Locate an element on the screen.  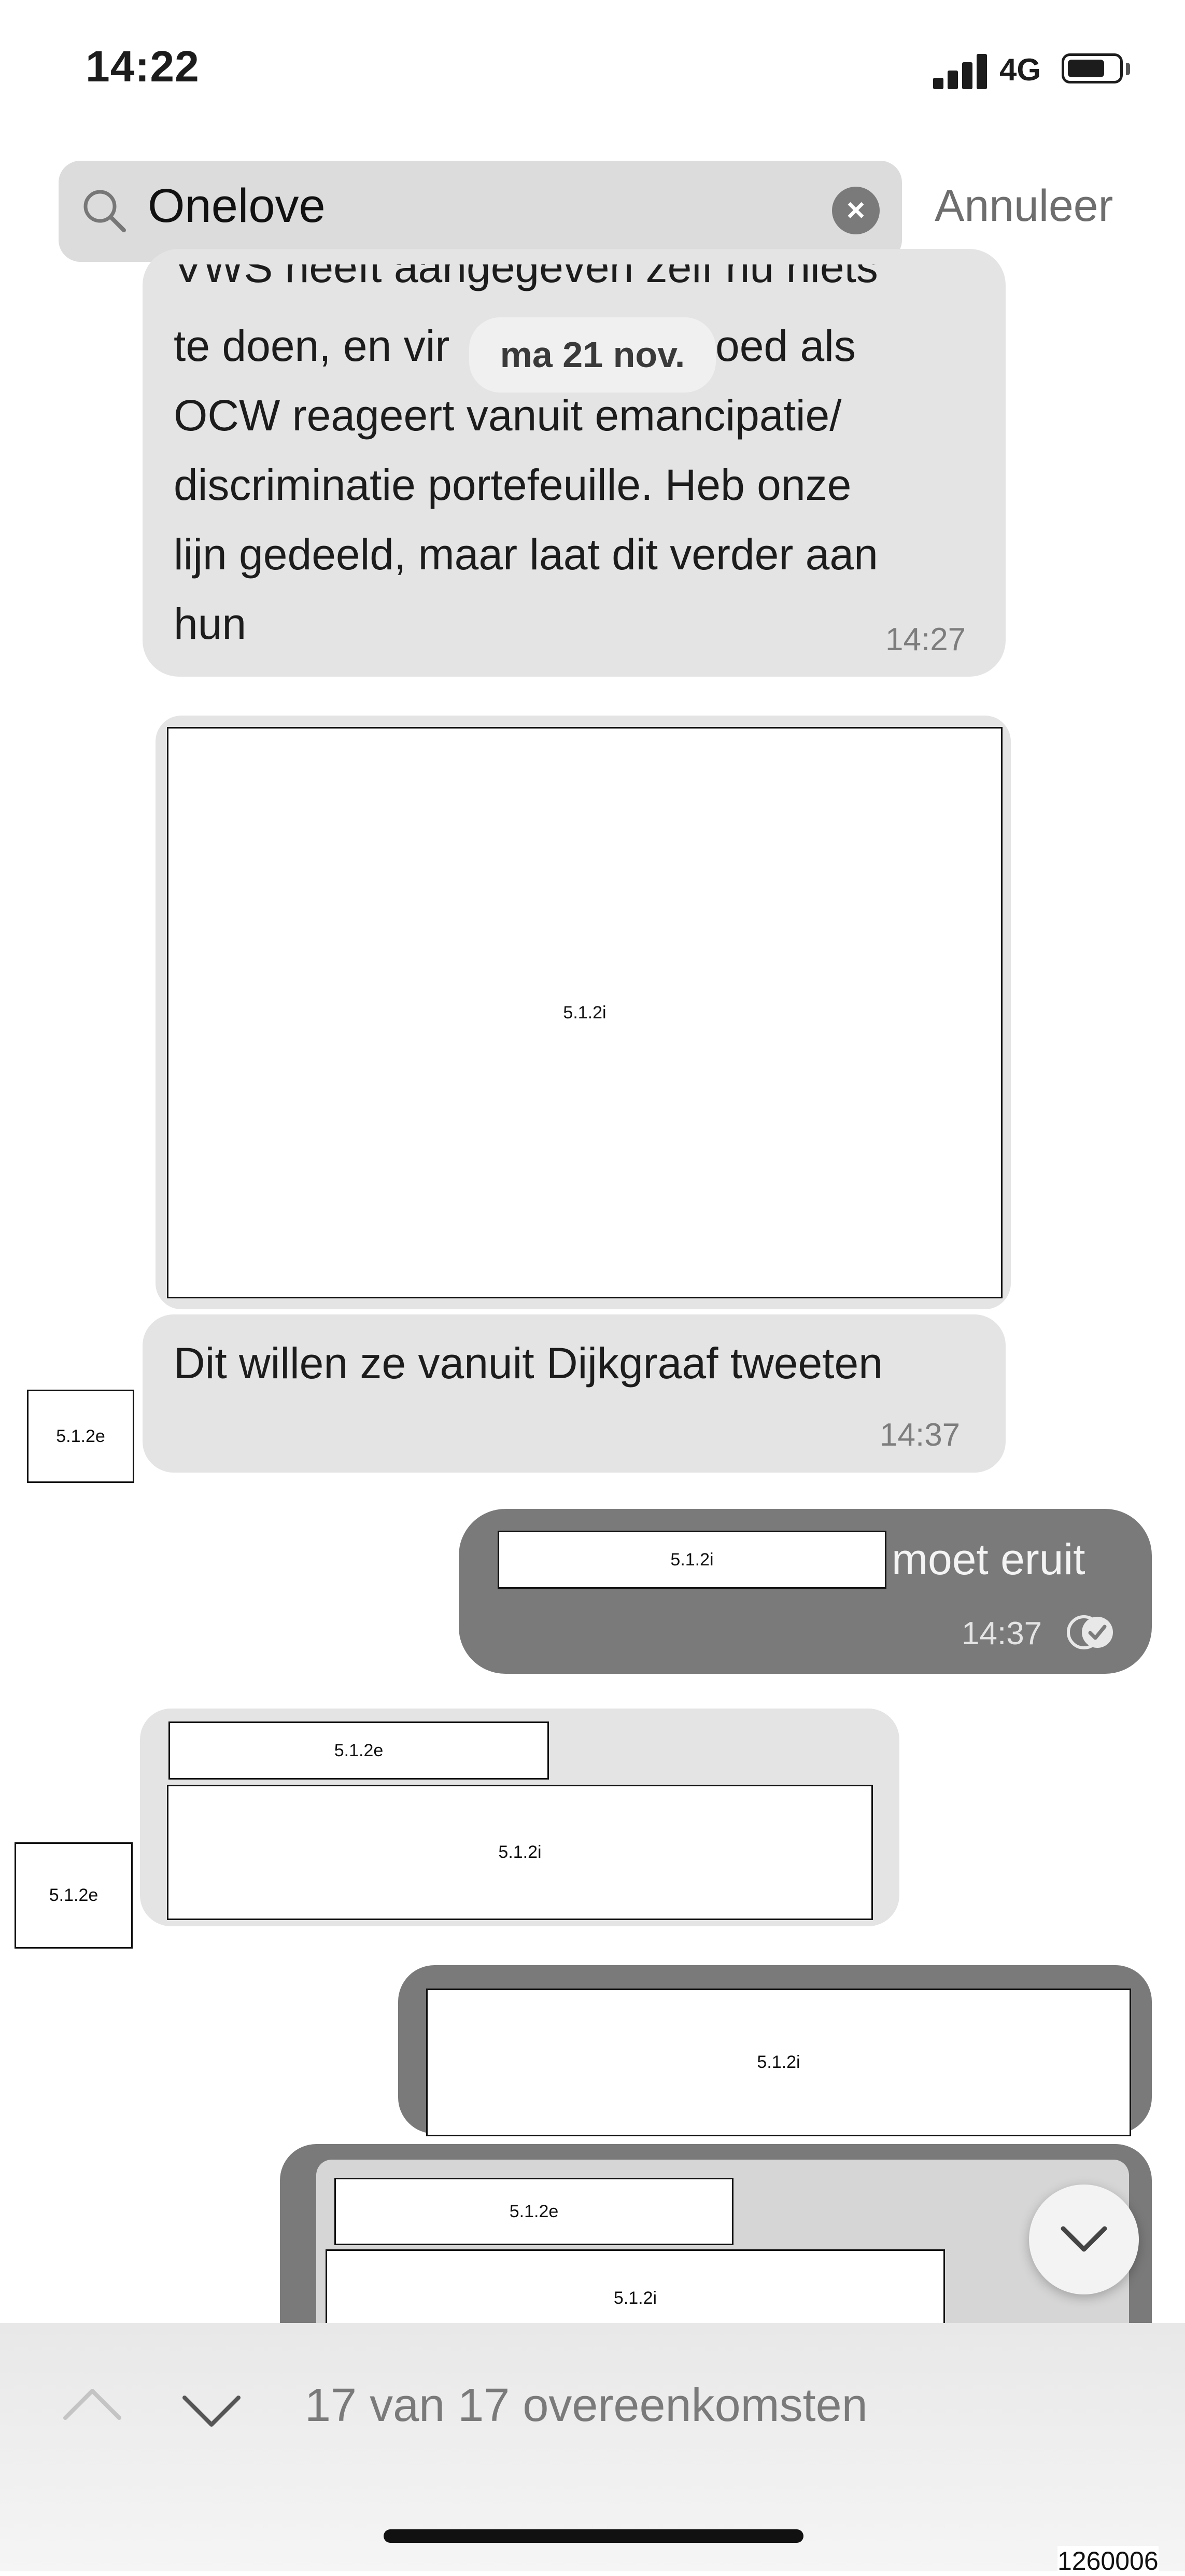
clear-search-icon: × is located at coordinates (856, 210).